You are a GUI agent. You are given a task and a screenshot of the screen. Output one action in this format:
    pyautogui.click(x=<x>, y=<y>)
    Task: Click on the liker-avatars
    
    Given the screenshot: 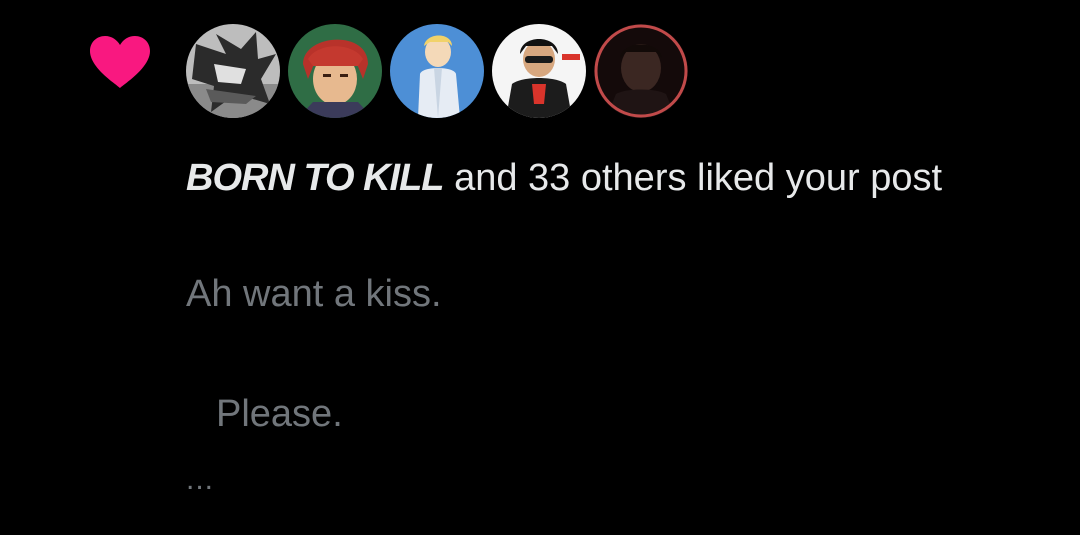 What is the action you would take?
    pyautogui.click(x=437, y=72)
    